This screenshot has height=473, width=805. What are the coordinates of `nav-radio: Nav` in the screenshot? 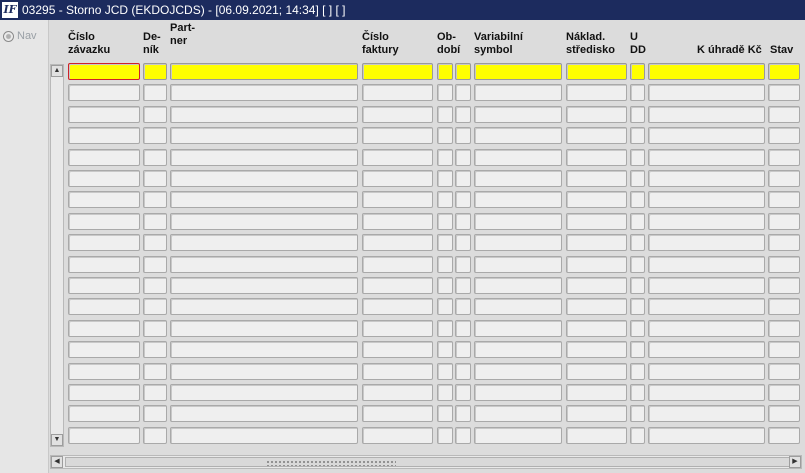 It's located at (20, 36).